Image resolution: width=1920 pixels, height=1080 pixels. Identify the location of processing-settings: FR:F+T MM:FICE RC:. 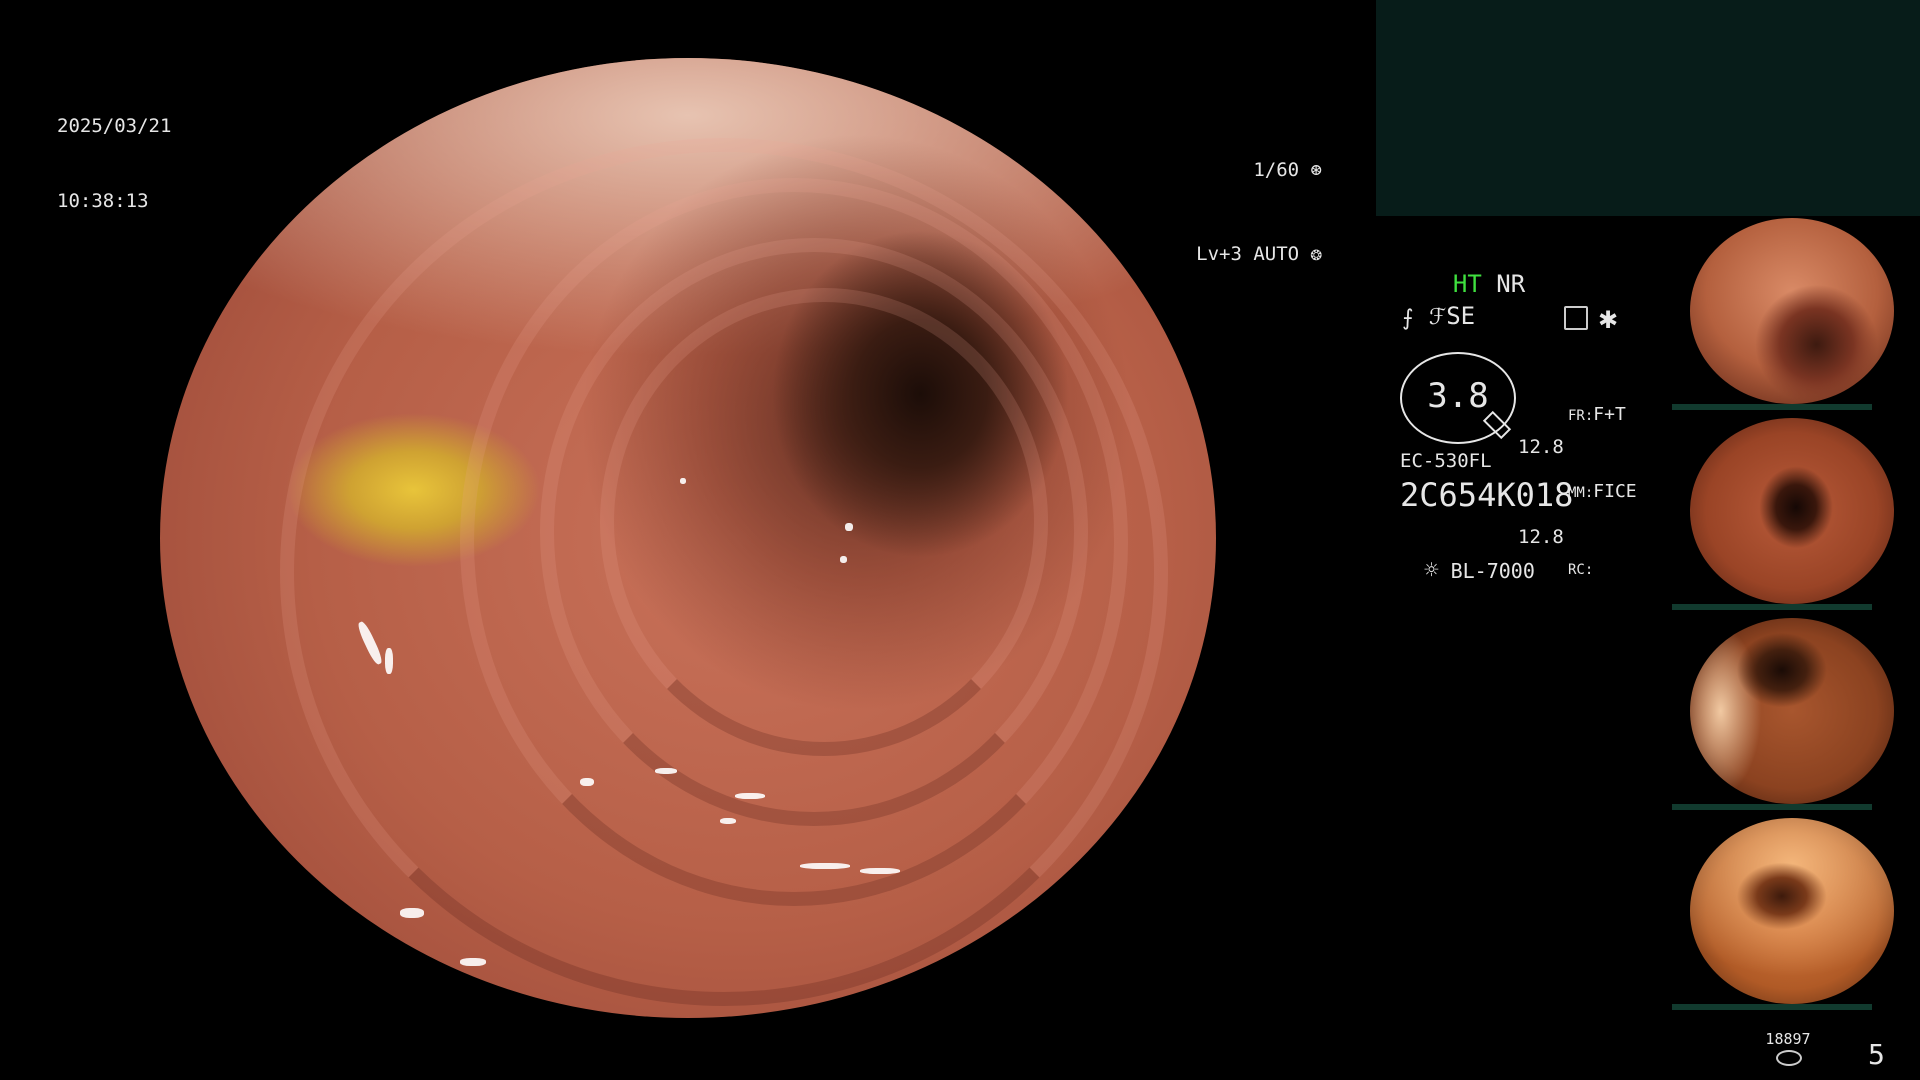
(1602, 480).